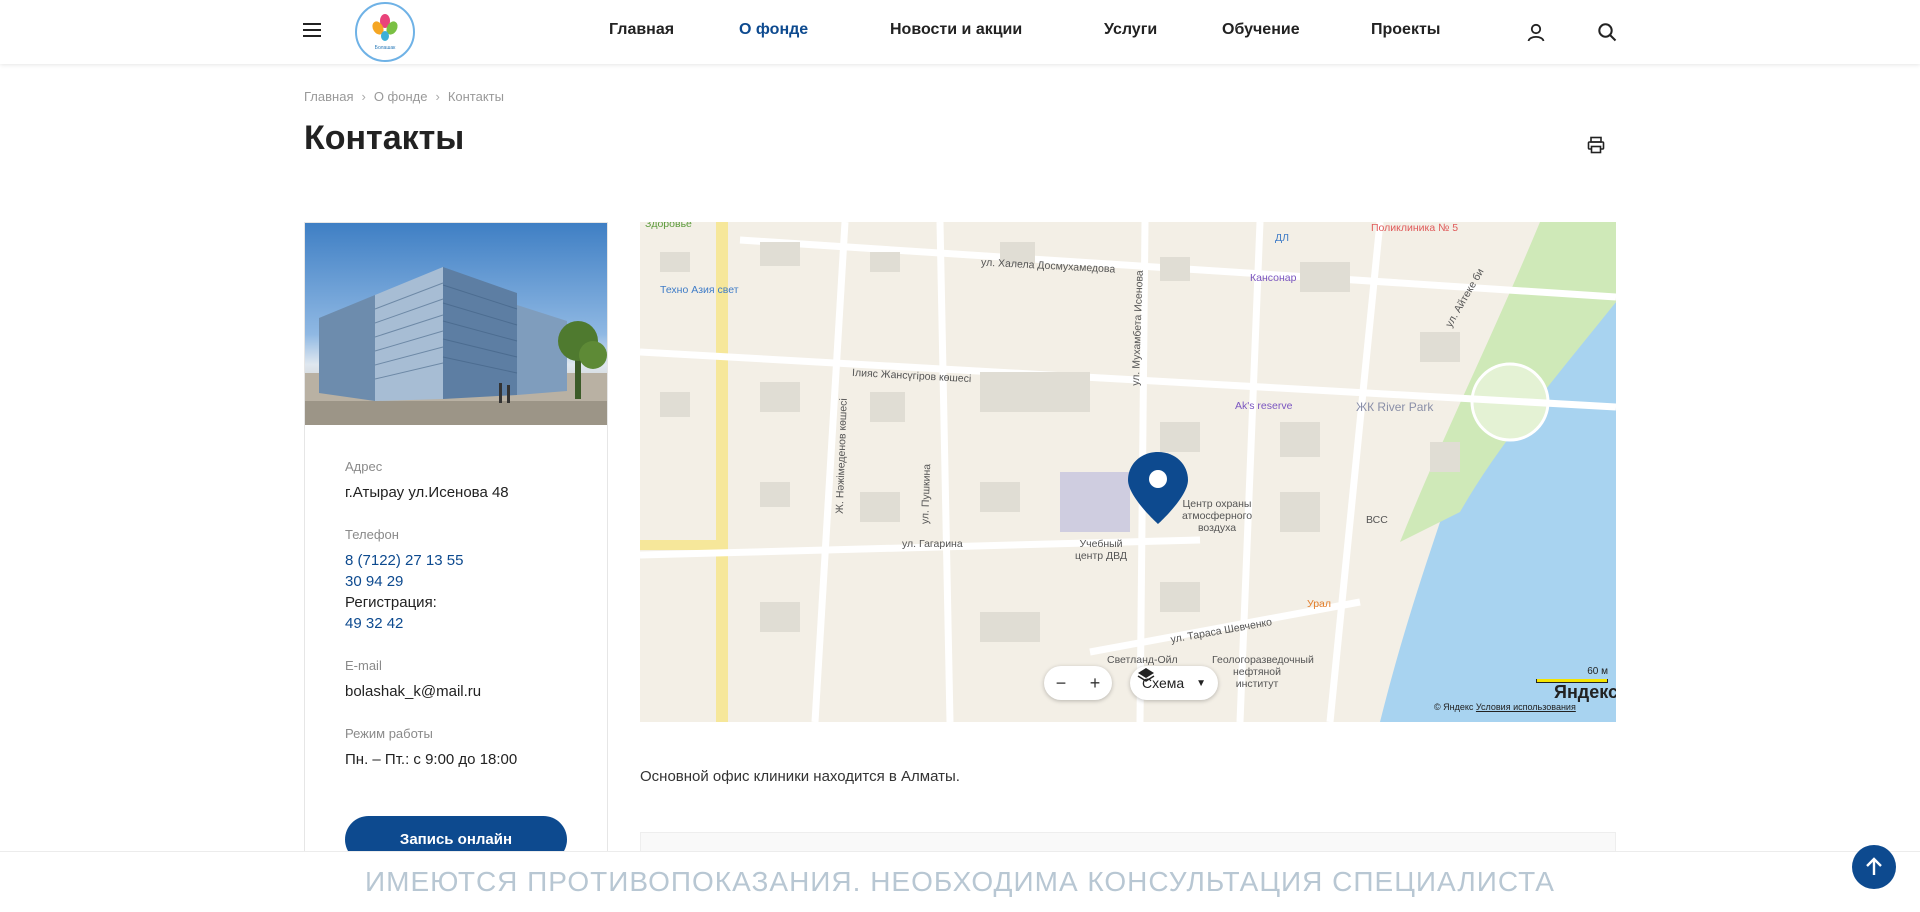 The height and width of the screenshot is (912, 1920). I want to click on breadcrumb-current: Контакты, so click(475, 96).